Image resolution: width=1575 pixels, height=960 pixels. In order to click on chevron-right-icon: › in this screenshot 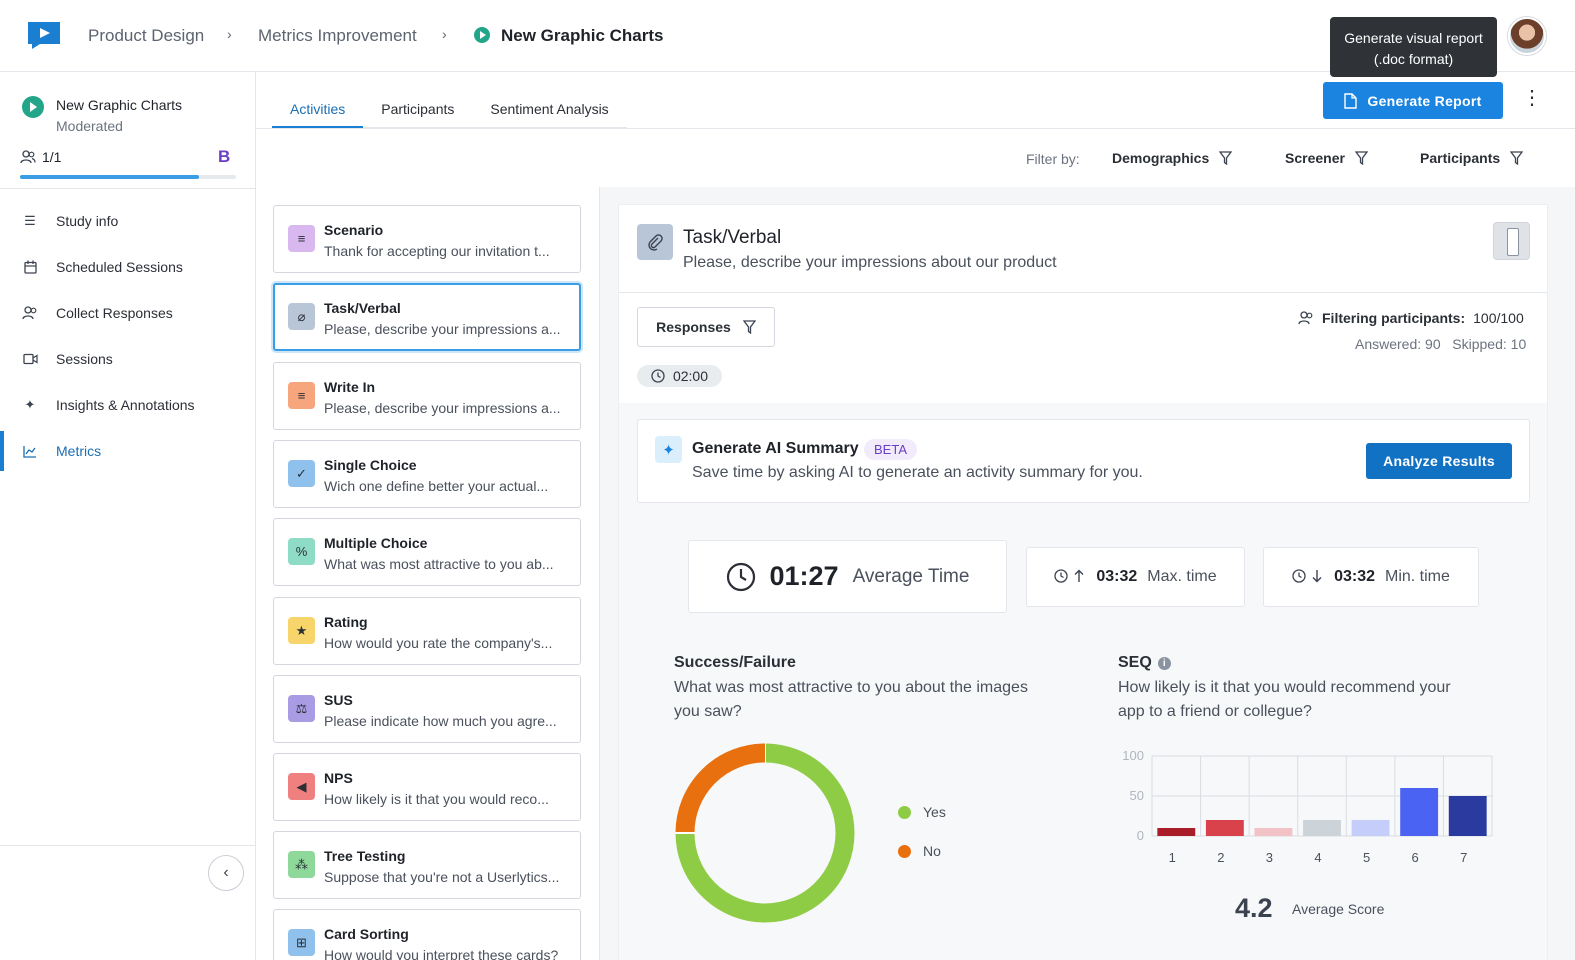, I will do `click(229, 34)`.